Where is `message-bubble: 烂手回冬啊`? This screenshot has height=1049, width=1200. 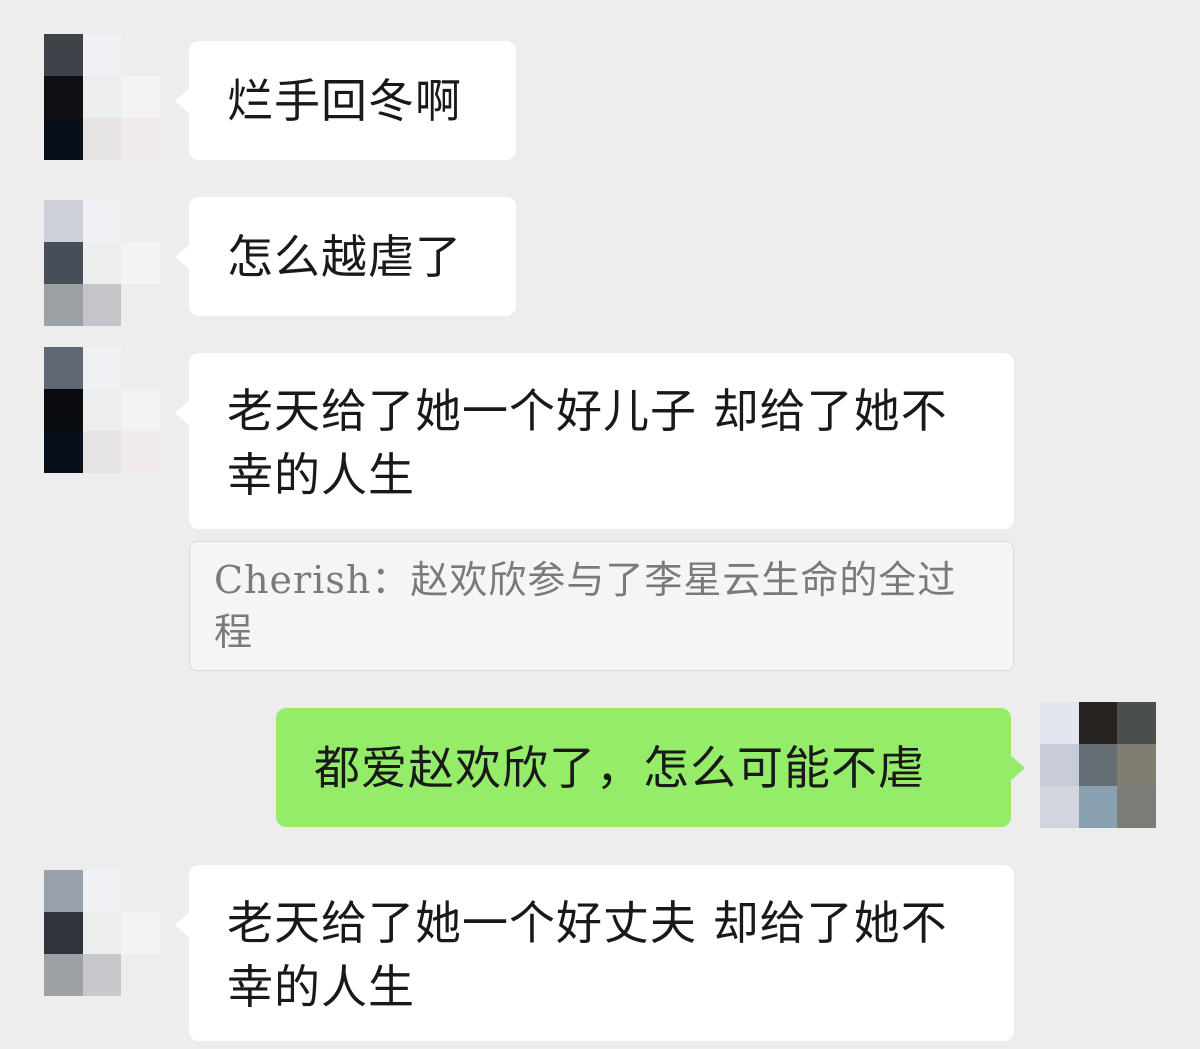 message-bubble: 烂手回冬啊 is located at coordinates (345, 100).